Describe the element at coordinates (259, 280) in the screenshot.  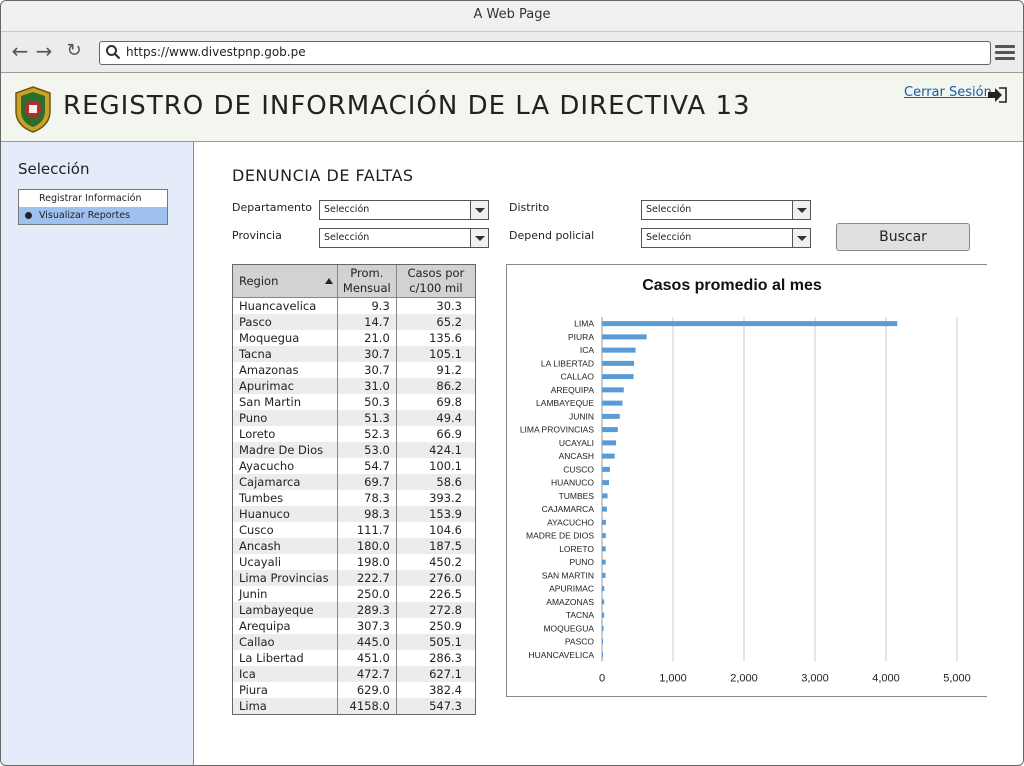
I see `column-header-label: Region` at that location.